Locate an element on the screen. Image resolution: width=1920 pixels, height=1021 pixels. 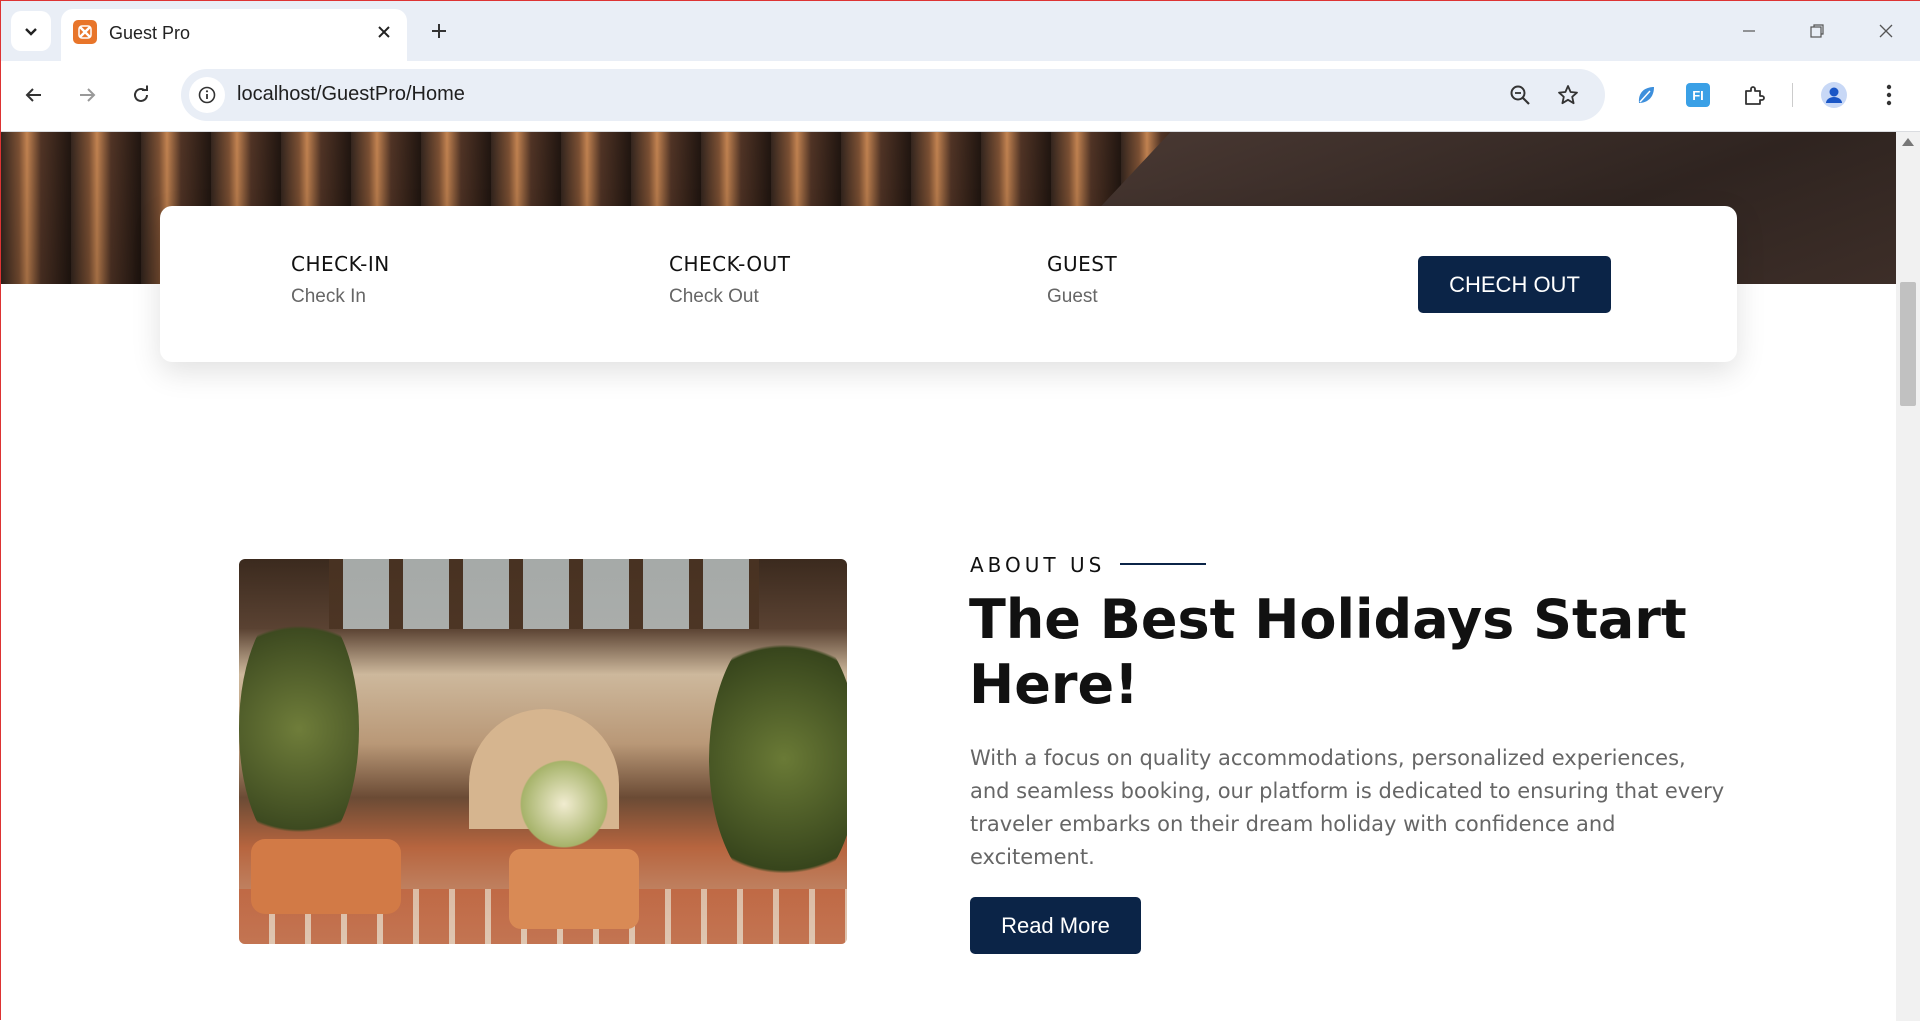
minimize-icon is located at coordinates (1749, 31).